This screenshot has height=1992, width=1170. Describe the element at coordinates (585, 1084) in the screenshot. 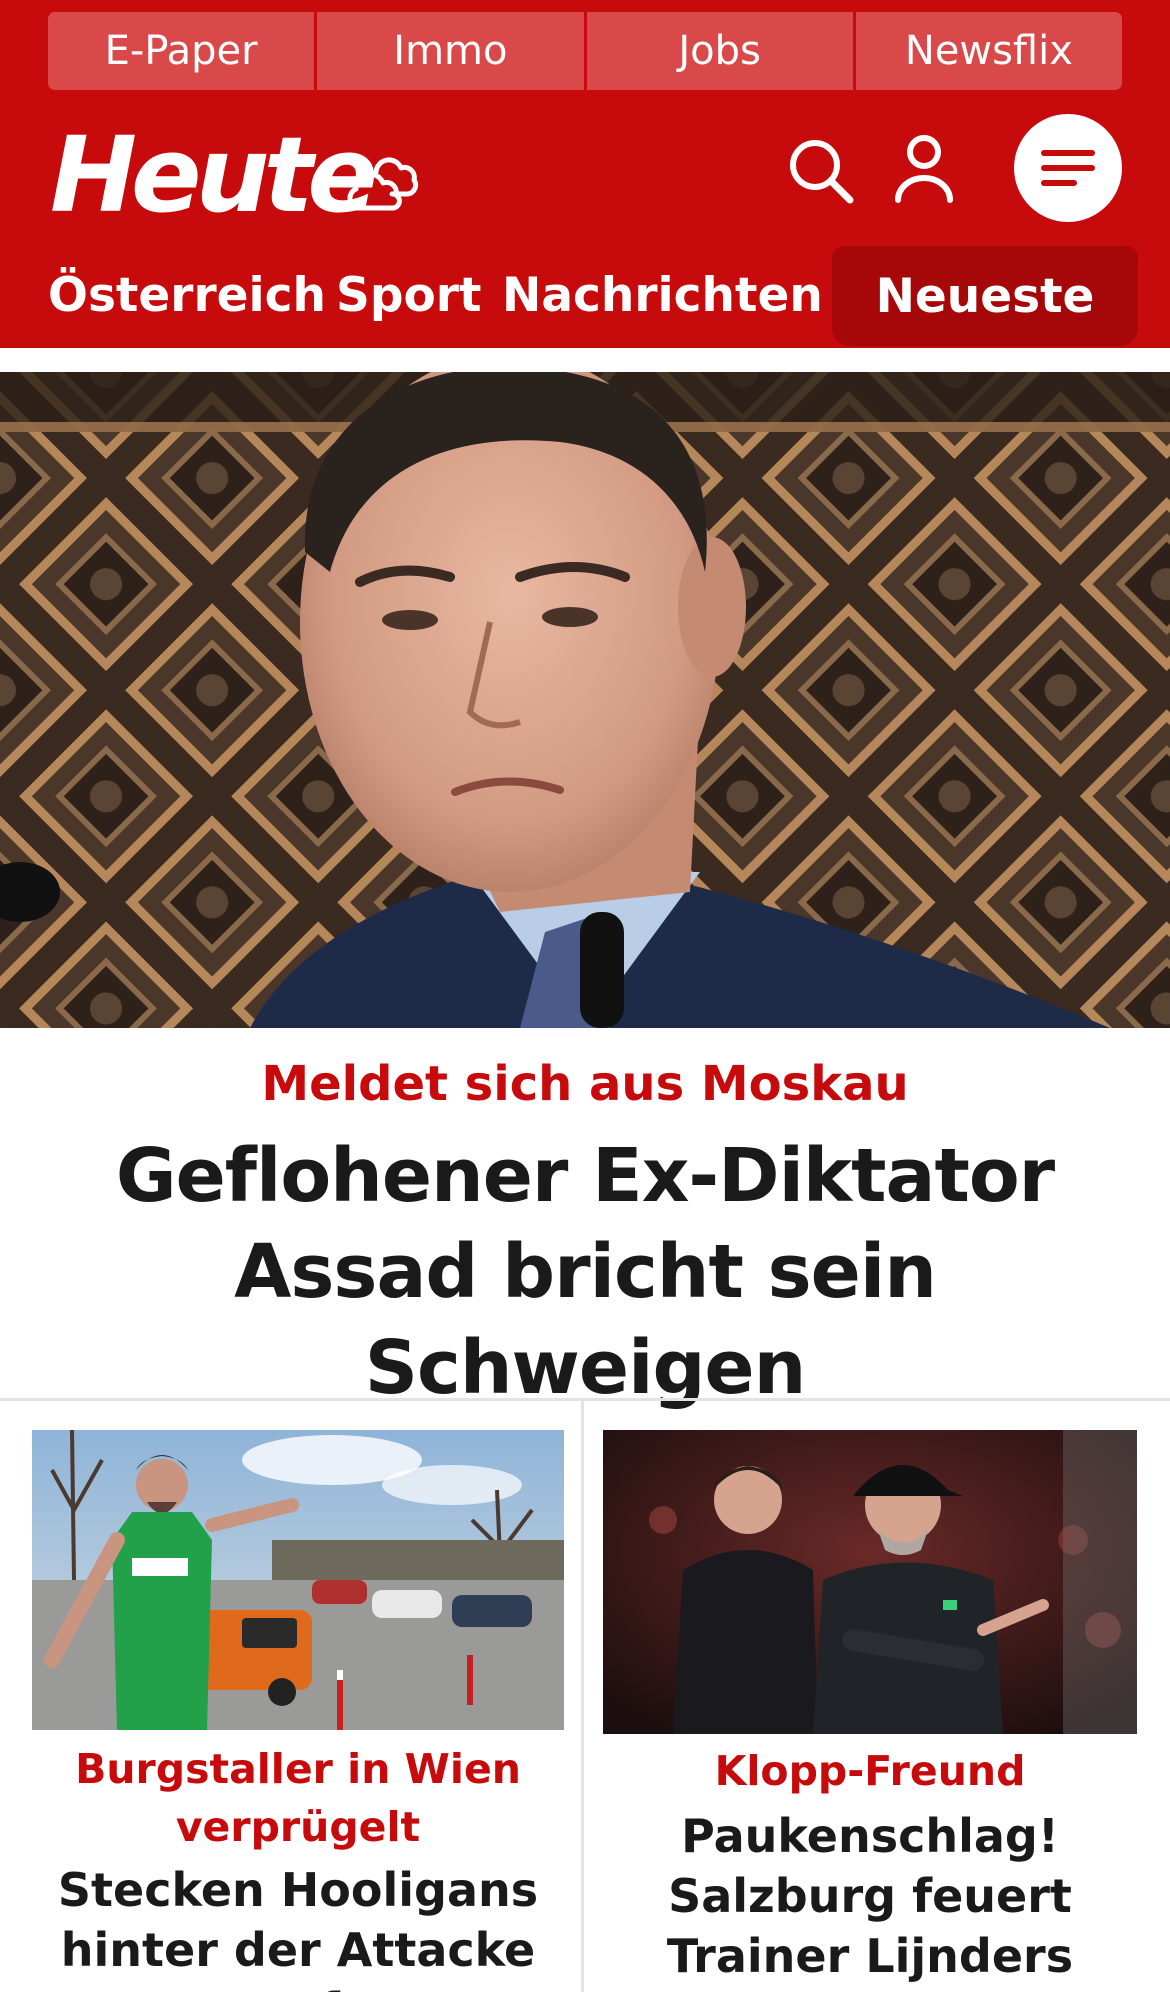

I see `hero-kicker: Meldet sich aus Moskau` at that location.